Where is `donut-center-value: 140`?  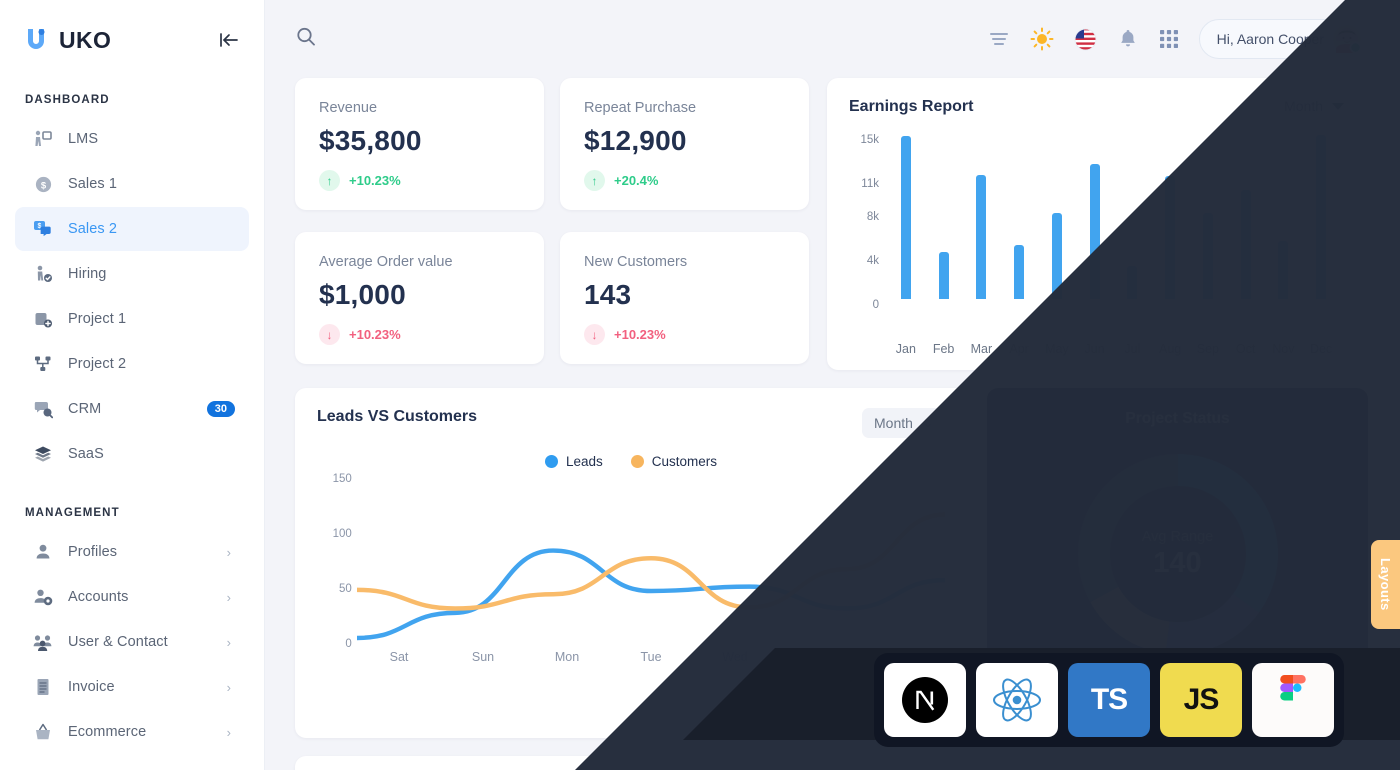 donut-center-value: 140 is located at coordinates (1177, 562).